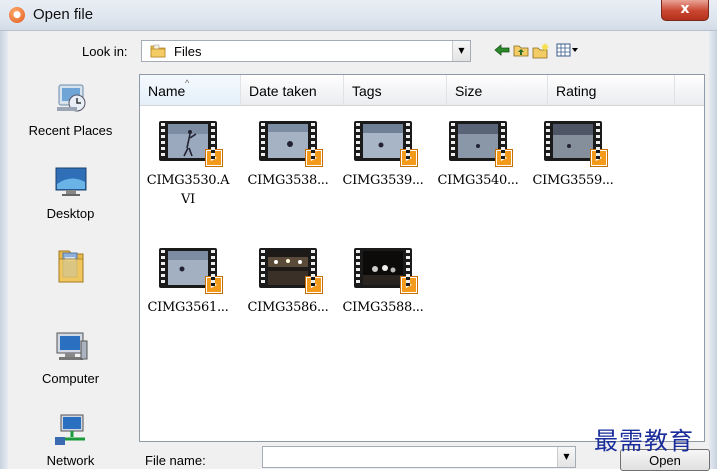  I want to click on look-in-value: Files, so click(188, 51).